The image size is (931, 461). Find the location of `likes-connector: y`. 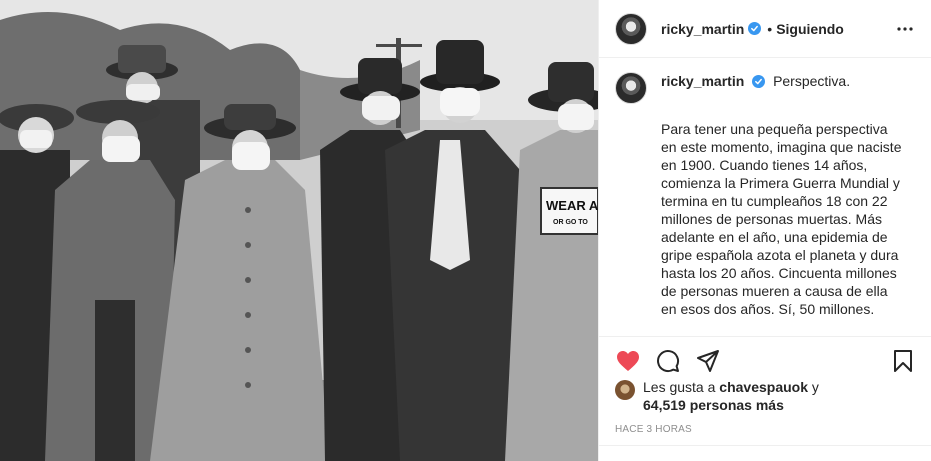

likes-connector: y is located at coordinates (815, 387).